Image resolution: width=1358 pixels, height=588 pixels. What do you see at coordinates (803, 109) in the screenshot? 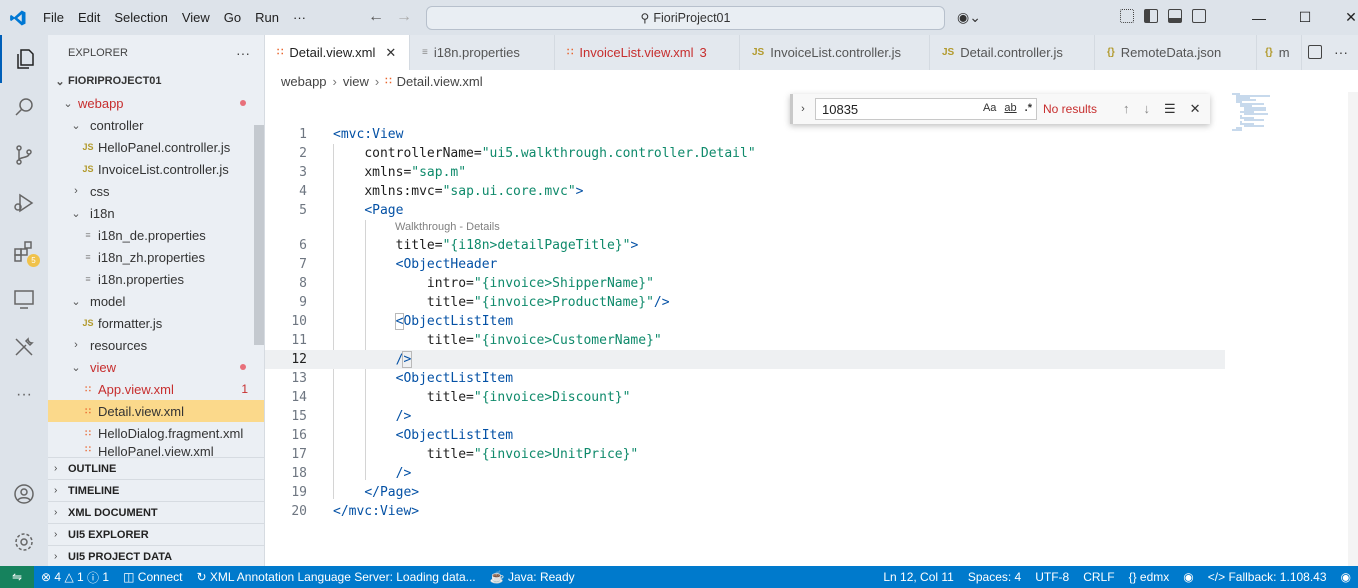
I see `toggle-replace-icon: ›` at bounding box center [803, 109].